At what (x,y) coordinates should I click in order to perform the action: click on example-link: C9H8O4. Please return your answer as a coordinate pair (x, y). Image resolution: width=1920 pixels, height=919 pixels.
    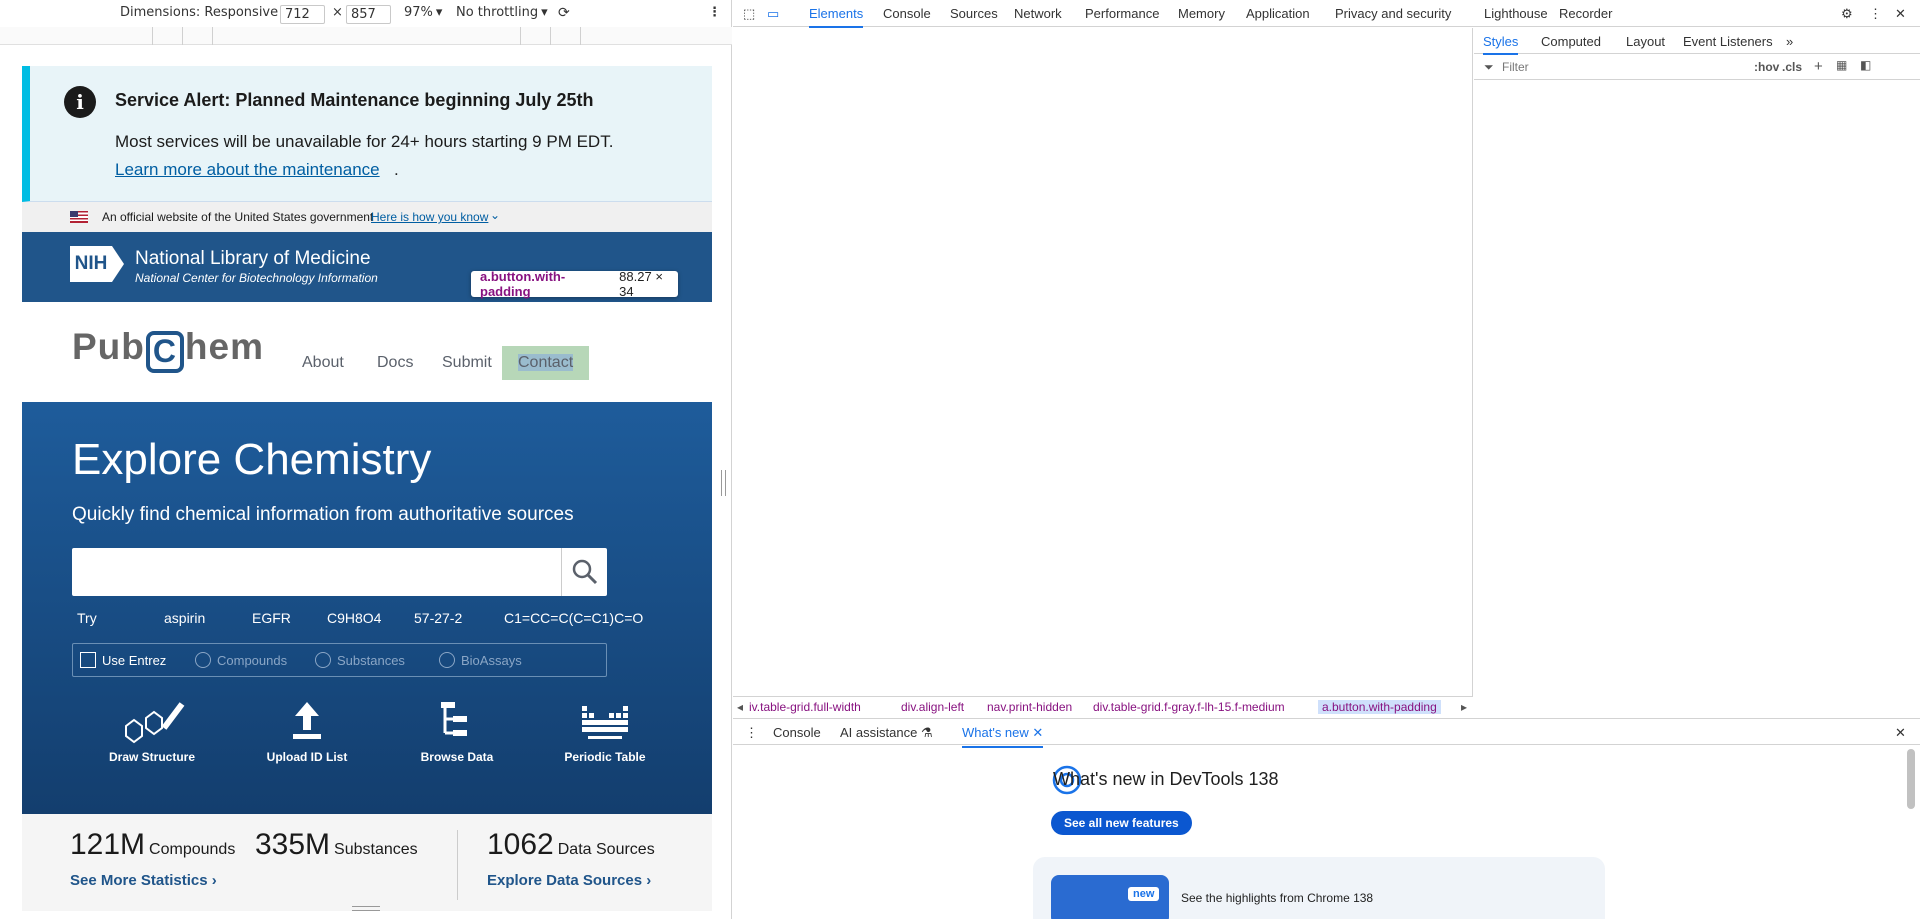
    Looking at the image, I should click on (354, 618).